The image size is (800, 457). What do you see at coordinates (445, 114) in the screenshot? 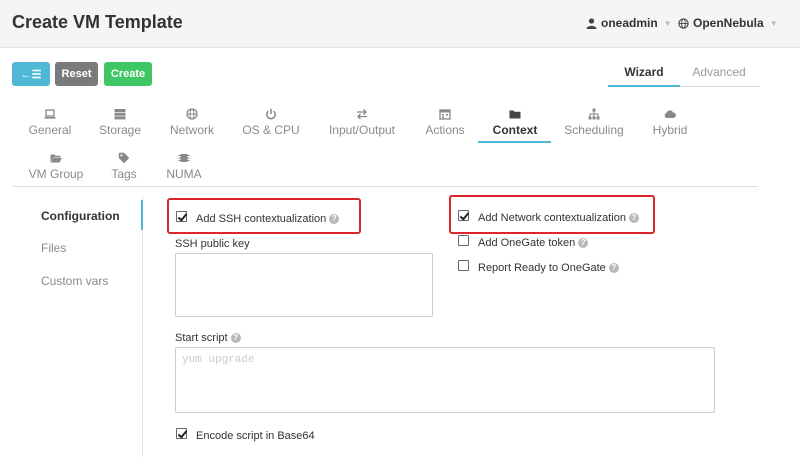
I see `calendar-icon` at bounding box center [445, 114].